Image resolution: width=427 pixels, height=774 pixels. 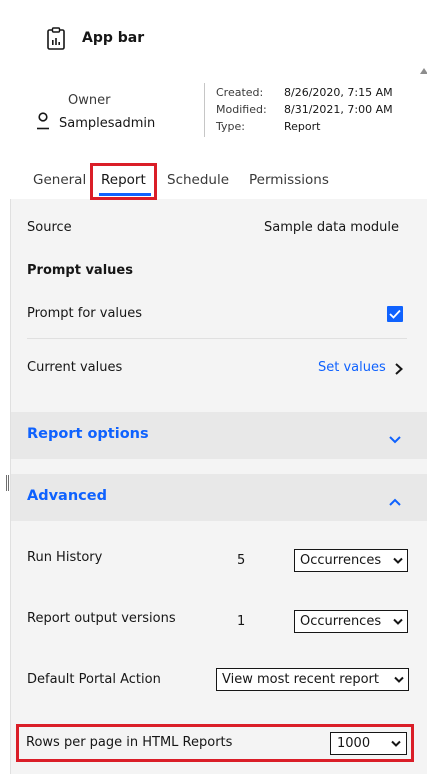 I want to click on advanced-title: Advanced, so click(x=67, y=496).